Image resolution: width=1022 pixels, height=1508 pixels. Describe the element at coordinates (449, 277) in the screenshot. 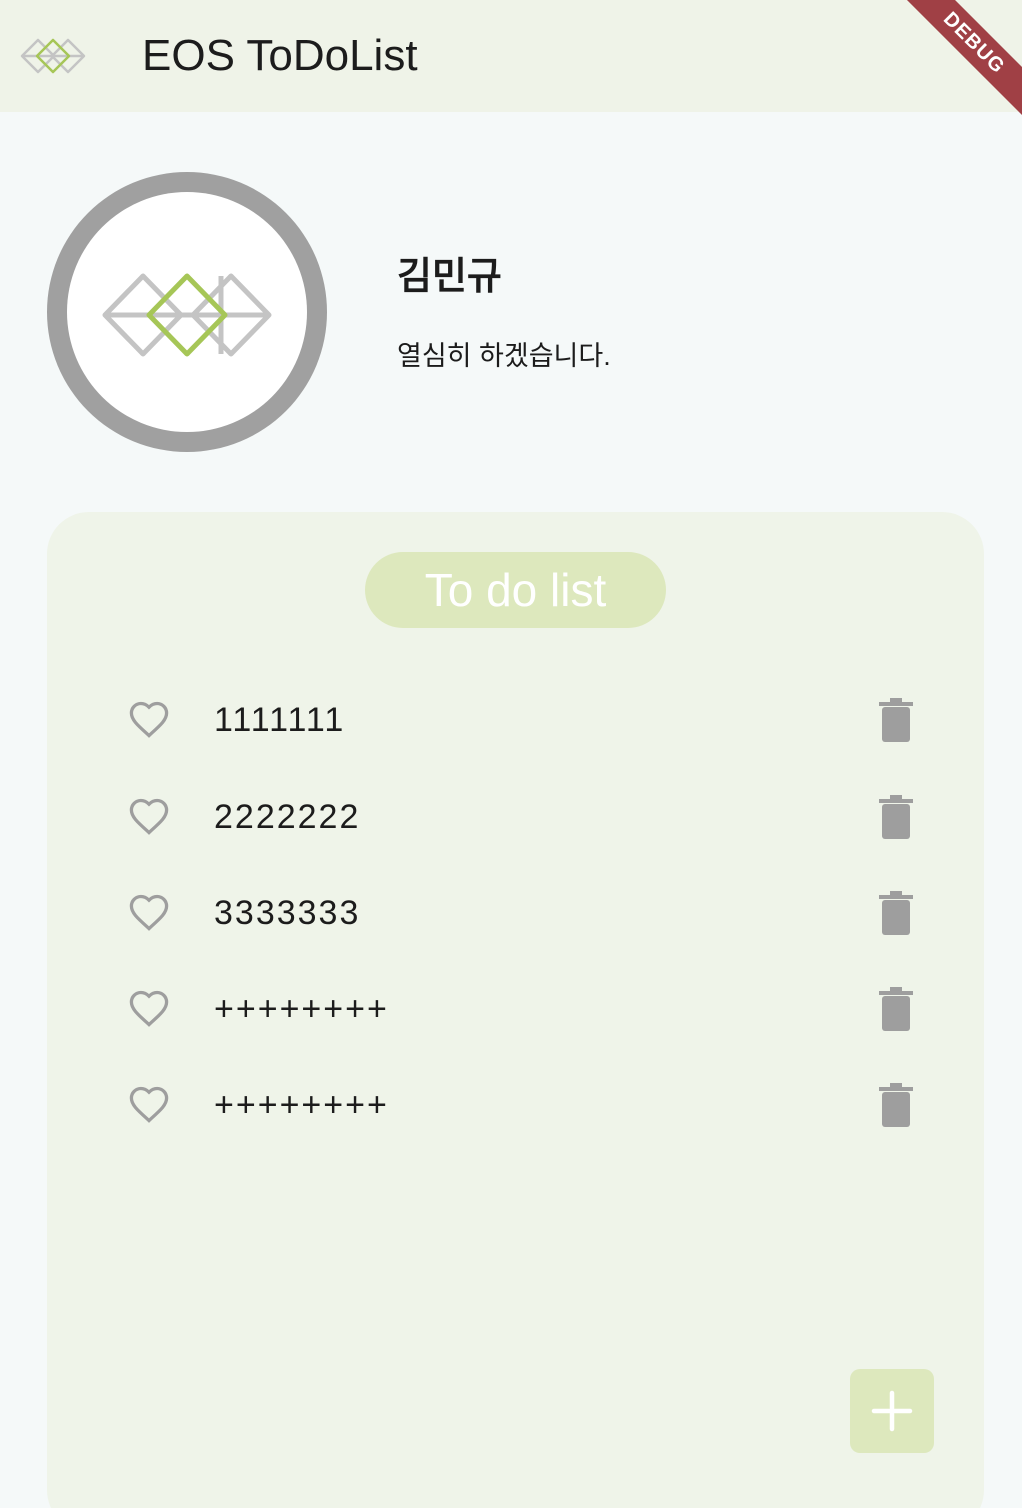

I see `profile-name: 김민규` at that location.